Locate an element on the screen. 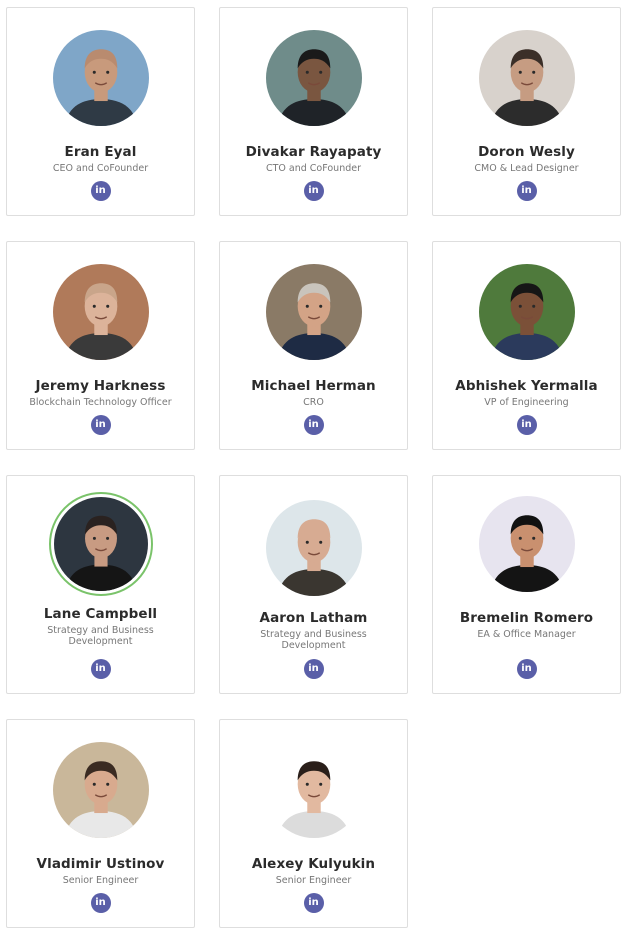 The width and height of the screenshot is (626, 937). team-card: Vladimir Ustinov Senior Engineer in is located at coordinates (100, 823).